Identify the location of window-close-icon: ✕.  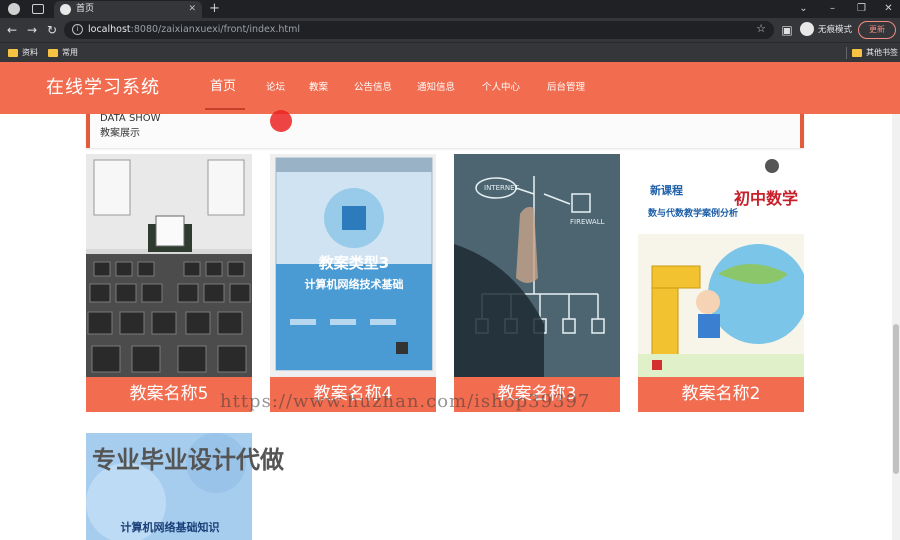
(888, 8).